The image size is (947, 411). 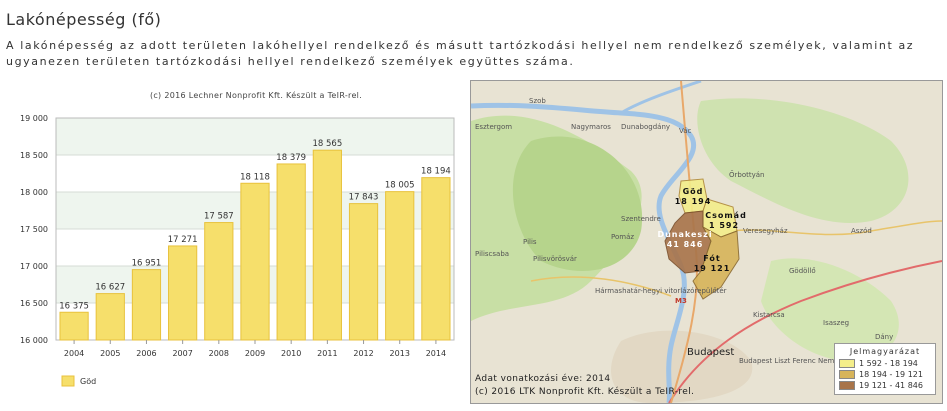 What do you see at coordinates (436, 172) in the screenshot?
I see `data-label: 18 194` at bounding box center [436, 172].